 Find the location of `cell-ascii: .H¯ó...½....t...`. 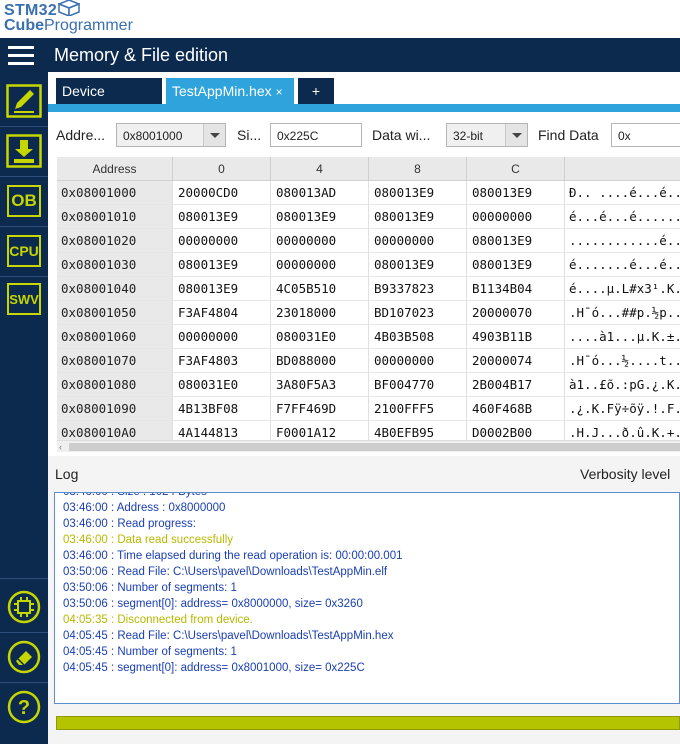

cell-ascii: .H¯ó...½....t... is located at coordinates (622, 361).